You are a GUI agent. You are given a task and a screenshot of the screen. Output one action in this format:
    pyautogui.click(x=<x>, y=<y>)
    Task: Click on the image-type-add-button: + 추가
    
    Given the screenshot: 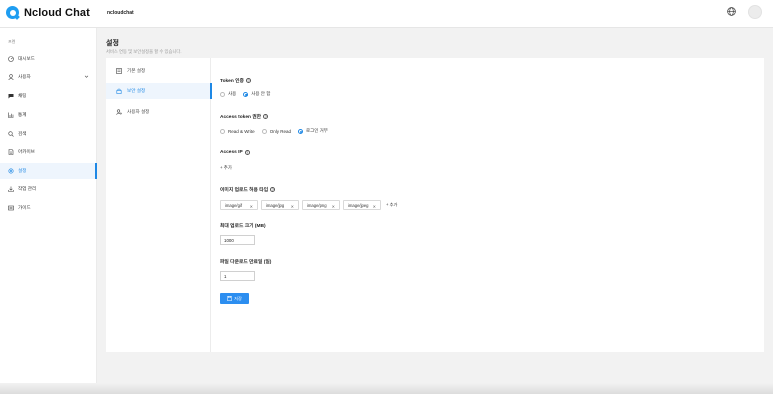 What is the action you would take?
    pyautogui.click(x=391, y=205)
    